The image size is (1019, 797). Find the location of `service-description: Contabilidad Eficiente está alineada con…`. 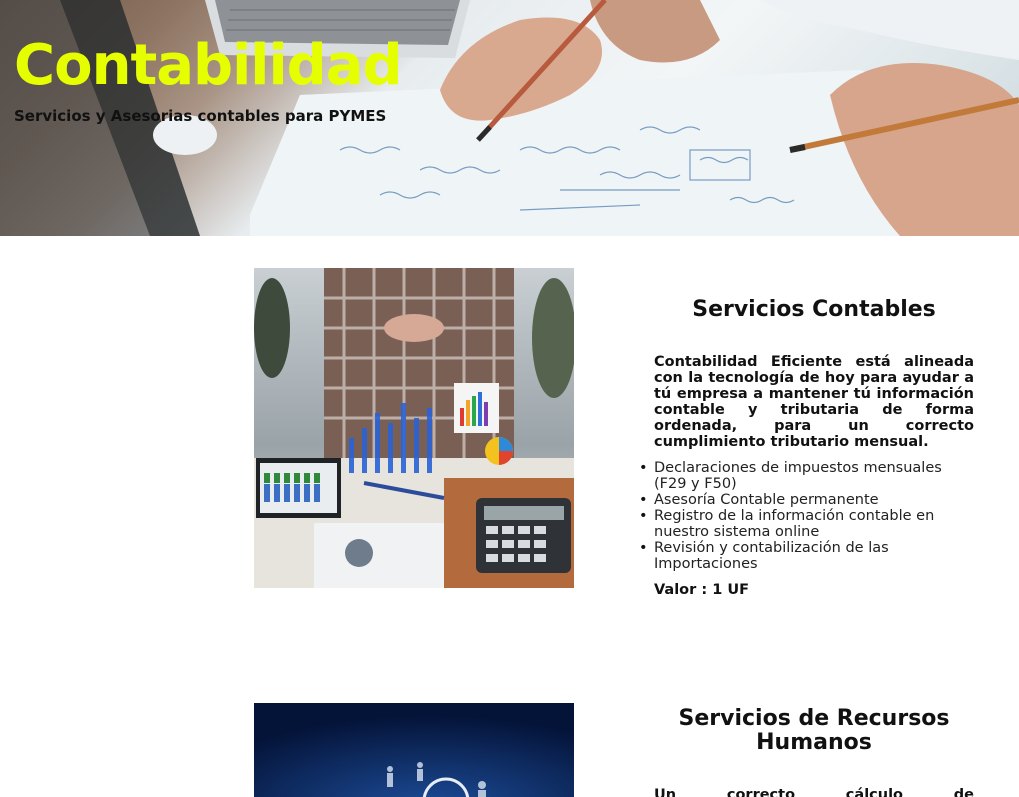

service-description: Contabilidad Eficiente está alineada con… is located at coordinates (814, 402).